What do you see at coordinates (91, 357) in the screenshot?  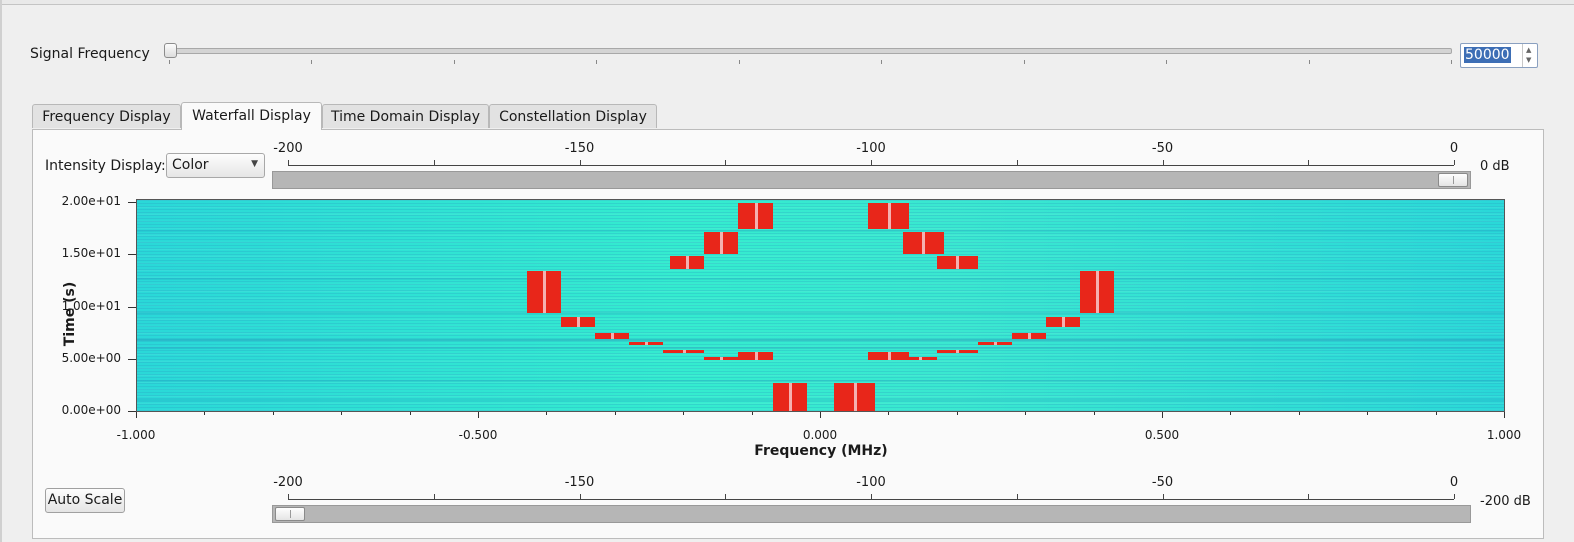 I see `y-tick-label: 5.00e+00` at bounding box center [91, 357].